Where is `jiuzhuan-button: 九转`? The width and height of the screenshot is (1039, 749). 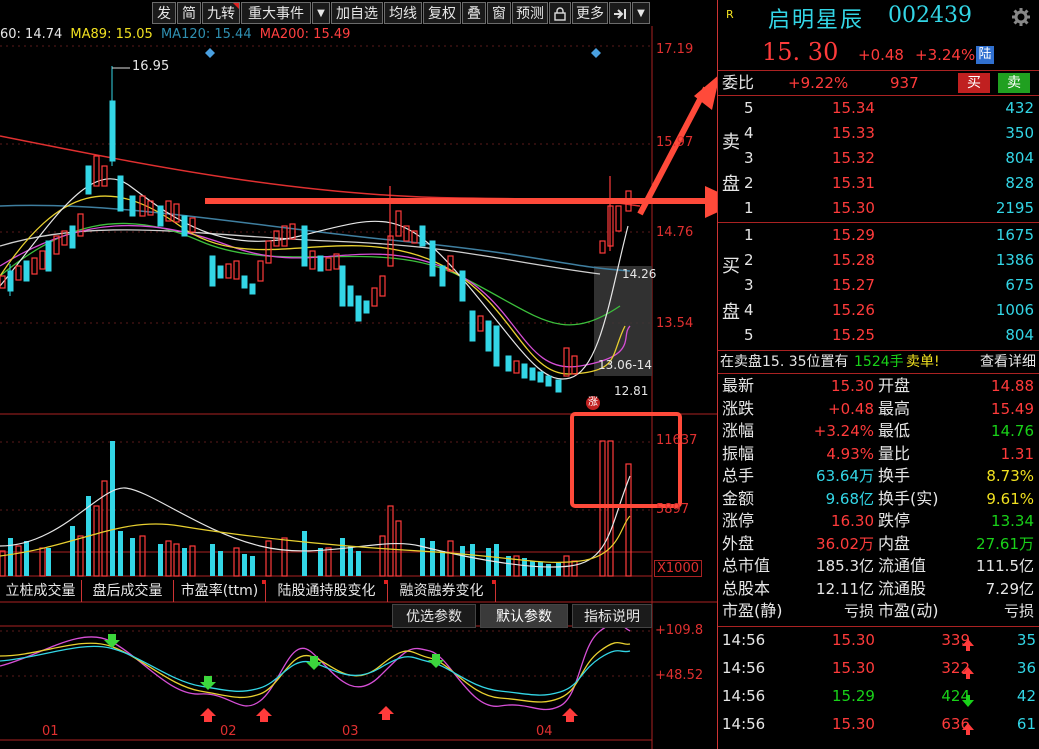
jiuzhuan-button: 九转 is located at coordinates (221, 13).